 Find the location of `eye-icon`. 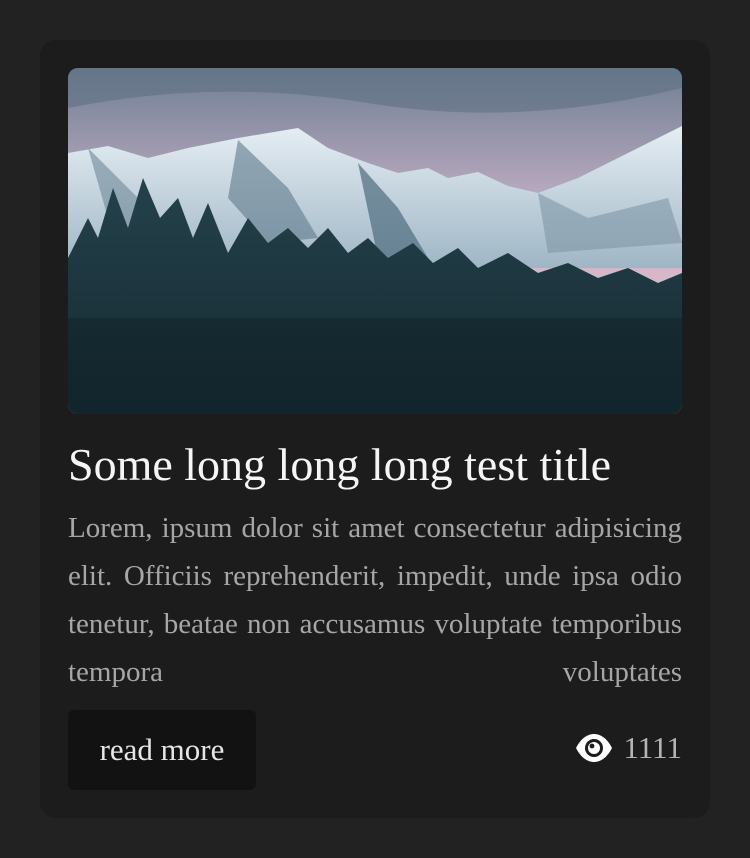

eye-icon is located at coordinates (594, 748).